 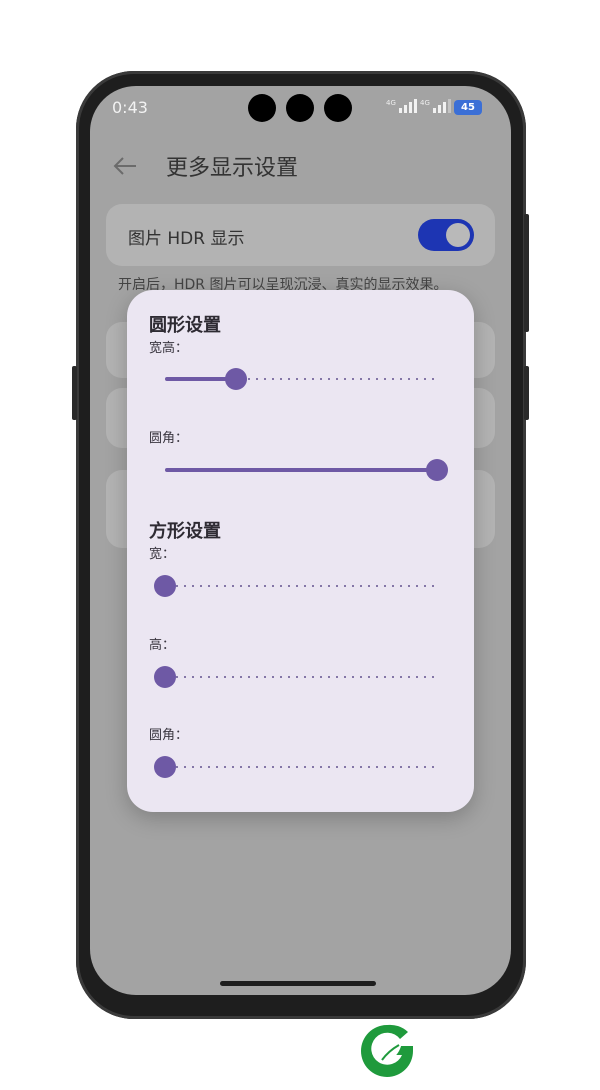 What do you see at coordinates (526, 393) in the screenshot?
I see `volume-down-button` at bounding box center [526, 393].